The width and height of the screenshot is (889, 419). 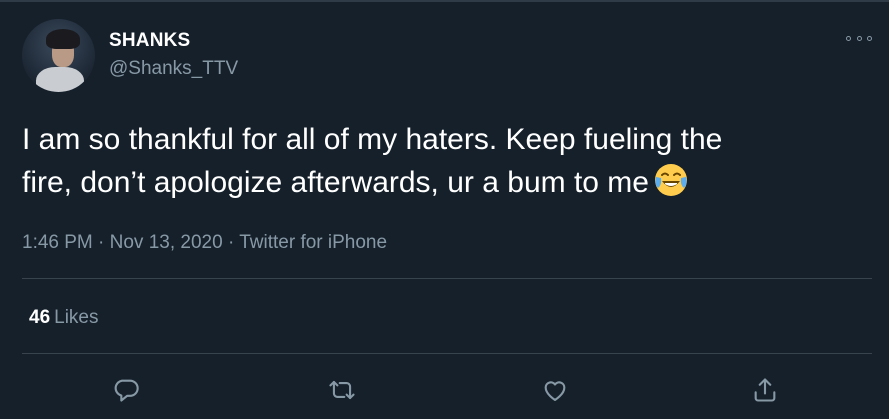 I want to click on avatar-hair, so click(x=63, y=39).